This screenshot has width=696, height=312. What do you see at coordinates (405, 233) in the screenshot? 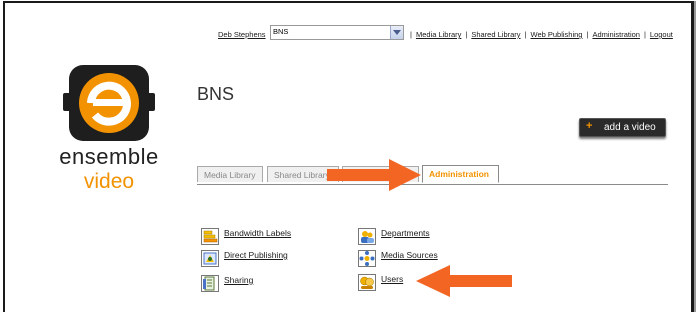
I see `admin-item-label: Departments` at bounding box center [405, 233].